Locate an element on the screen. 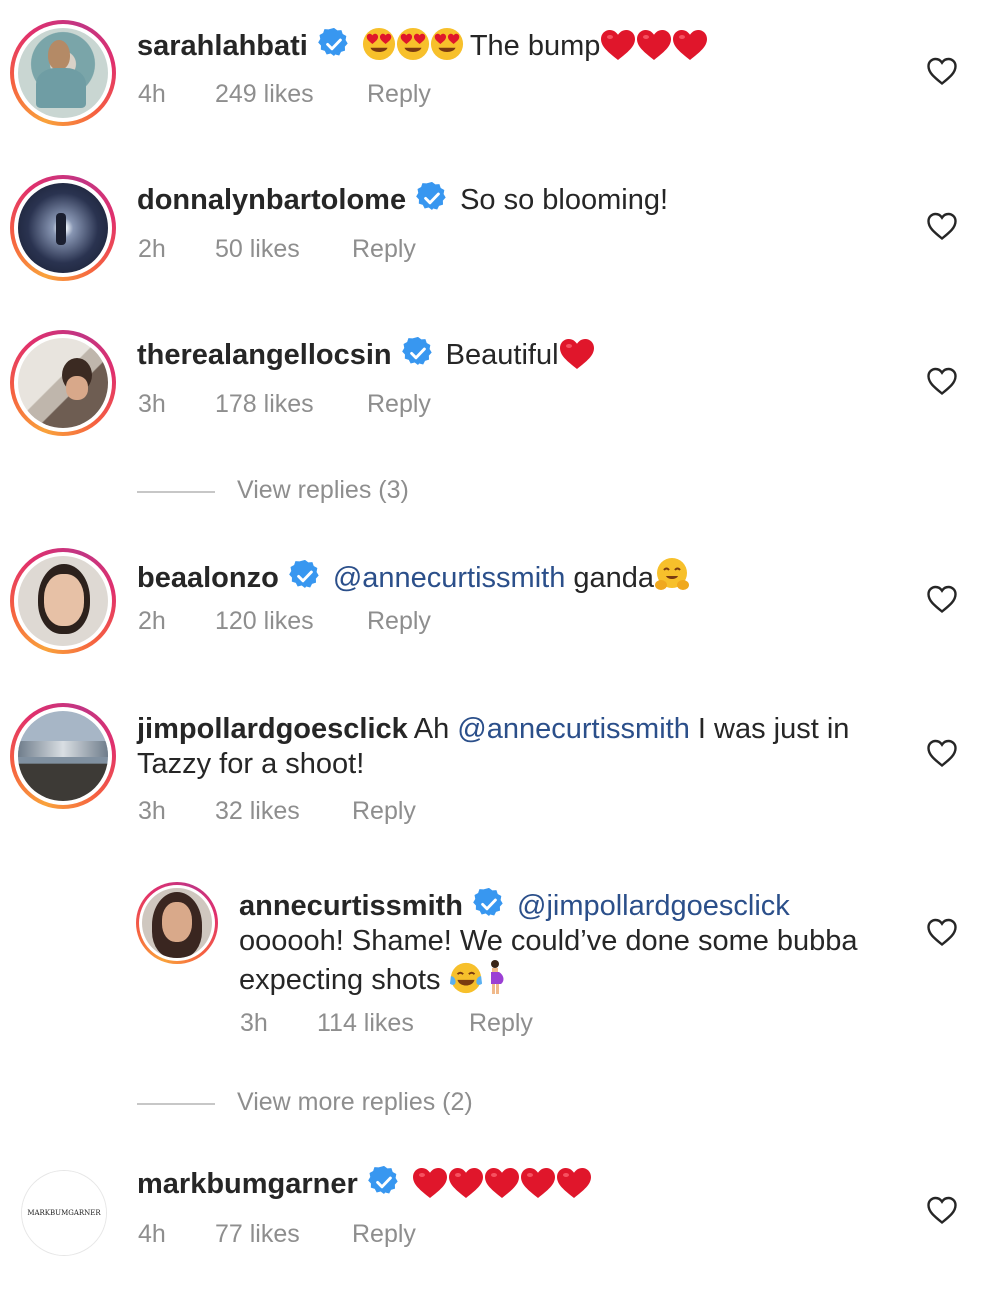 This screenshot has height=1298, width=1000. avatar-logo-text: MARKBUMGARNER is located at coordinates (64, 1213).